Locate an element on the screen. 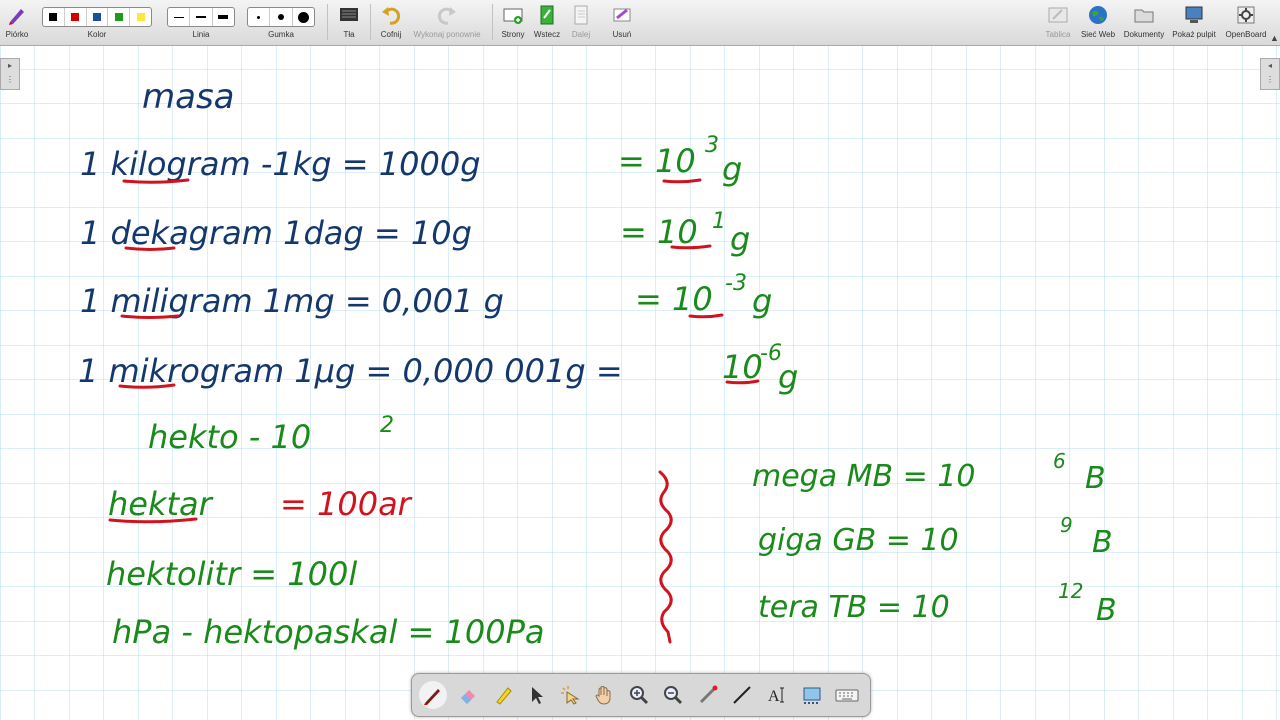  row-miligram: 1 miligram 1mg = 0,001 g is located at coordinates (292, 301).